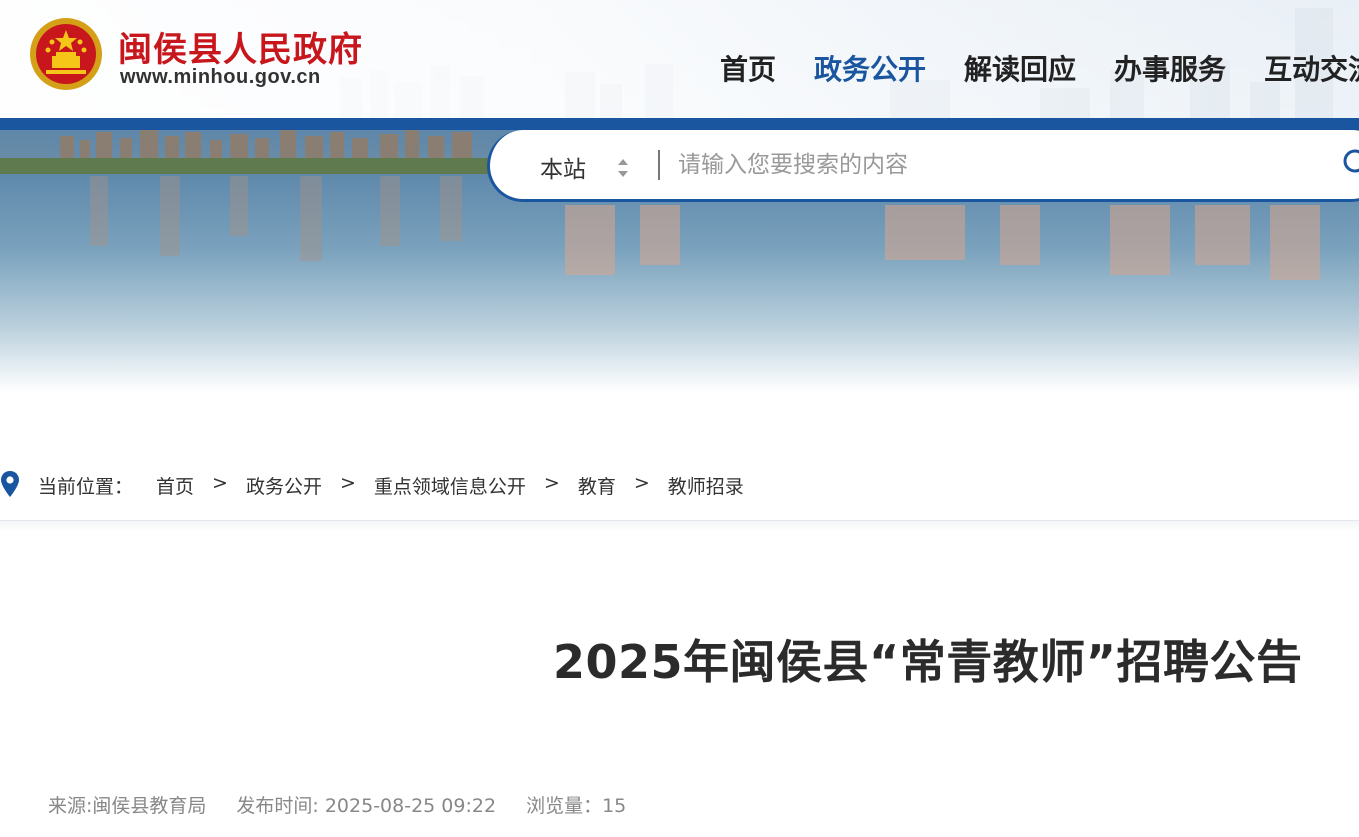  What do you see at coordinates (366, 806) in the screenshot?
I see `article-publish-time: 发布时间: 2025-08-25 09:22` at bounding box center [366, 806].